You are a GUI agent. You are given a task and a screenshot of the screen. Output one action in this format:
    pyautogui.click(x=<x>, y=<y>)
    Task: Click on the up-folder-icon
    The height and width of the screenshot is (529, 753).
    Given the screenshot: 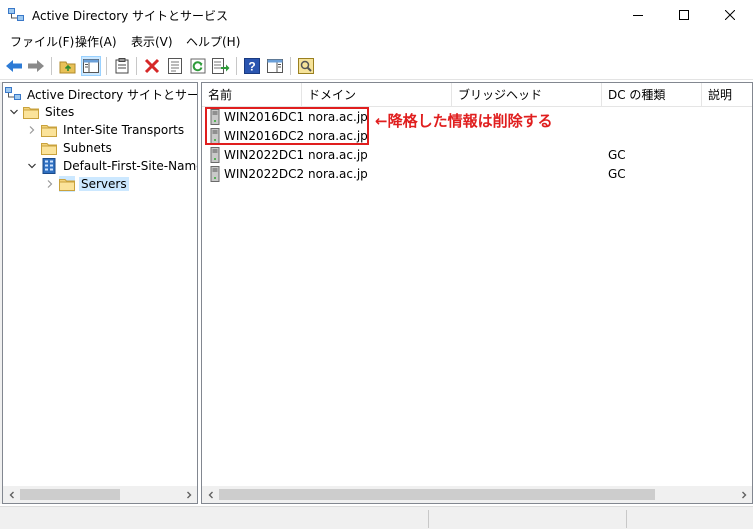 What is the action you would take?
    pyautogui.click(x=67, y=67)
    